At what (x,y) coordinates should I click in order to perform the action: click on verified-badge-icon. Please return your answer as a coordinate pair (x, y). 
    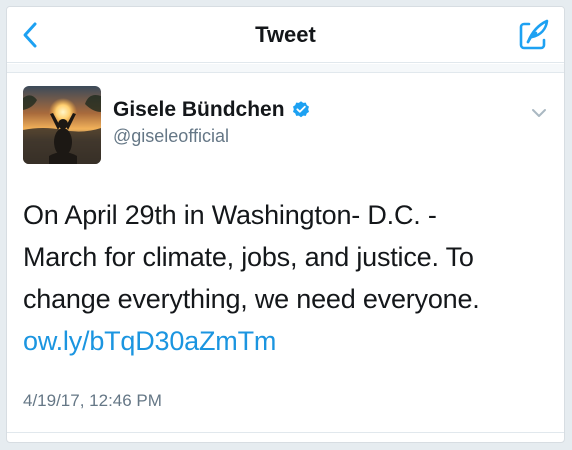
    Looking at the image, I should click on (300, 109).